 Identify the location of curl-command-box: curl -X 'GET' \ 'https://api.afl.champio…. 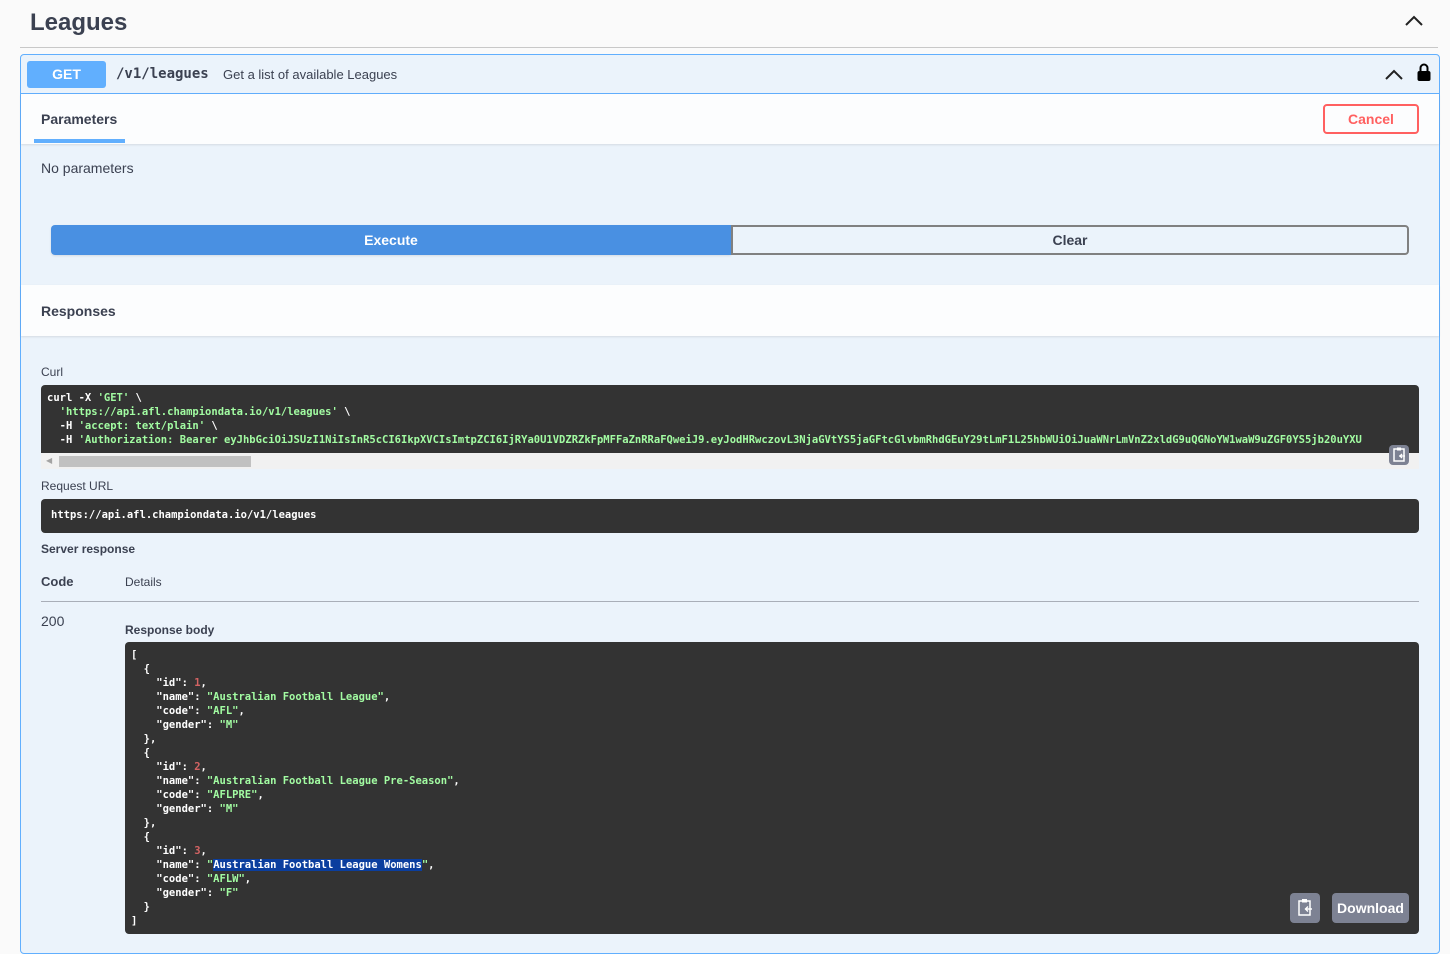
(730, 419).